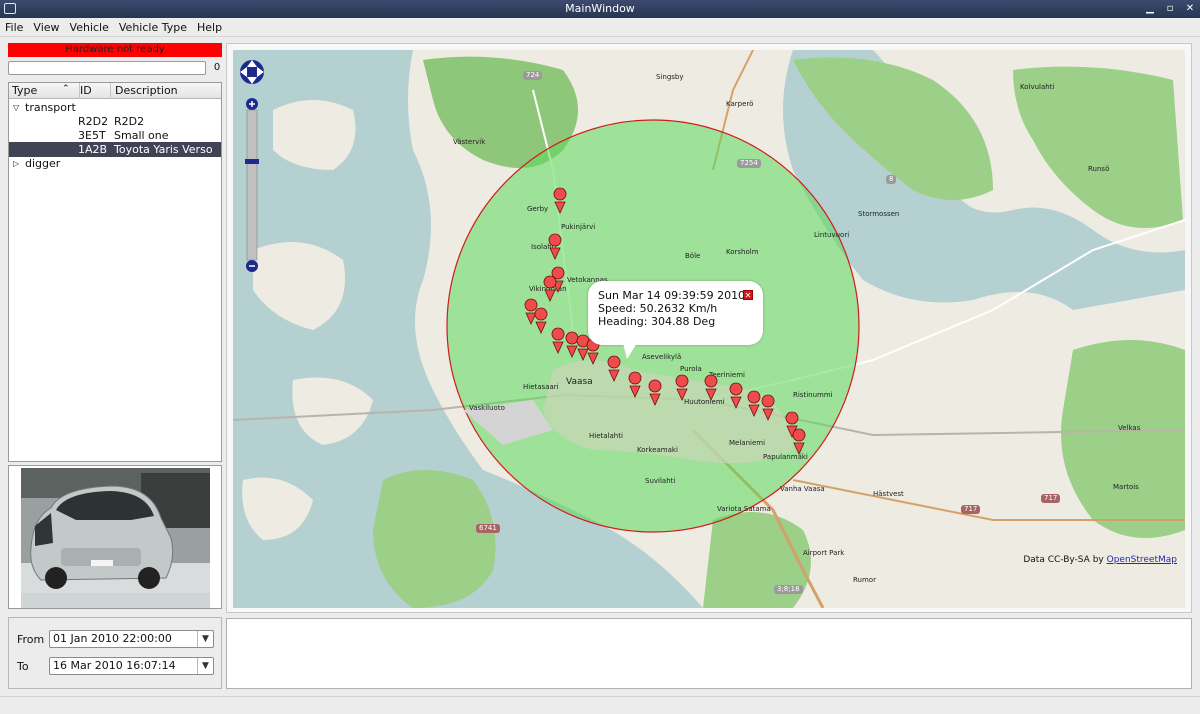 The image size is (1200, 714). Describe the element at coordinates (749, 163) in the screenshot. I see `road-shield: 7254` at that location.